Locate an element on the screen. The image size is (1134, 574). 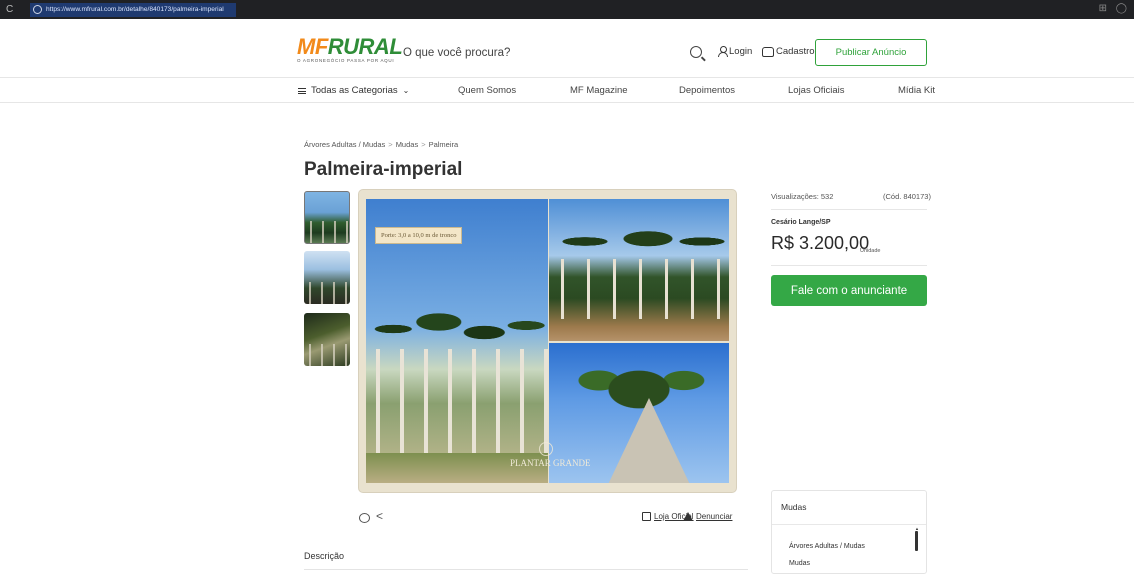
search-input: O que você procura? is located at coordinates (553, 53).